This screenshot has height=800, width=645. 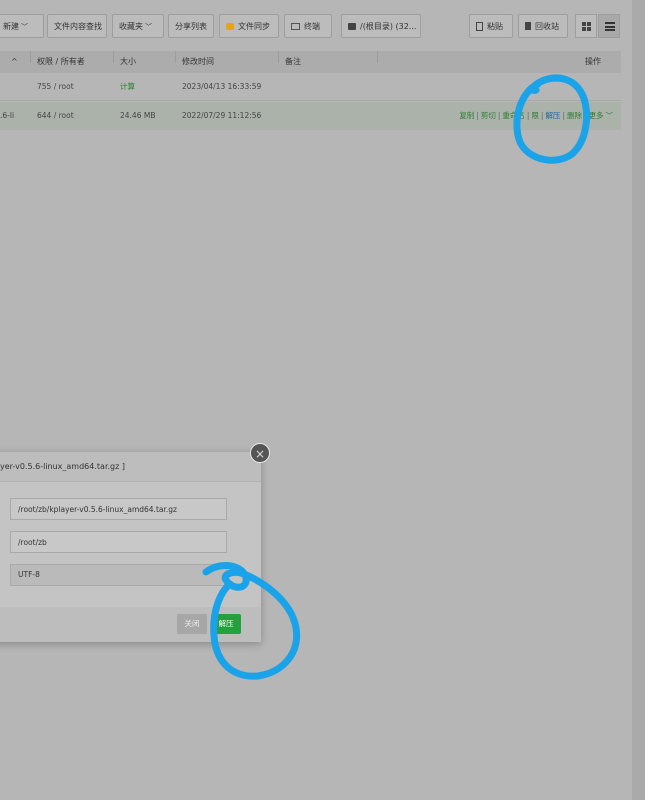 What do you see at coordinates (77, 26) in the screenshot?
I see `content-search-button: 文件内容查找` at bounding box center [77, 26].